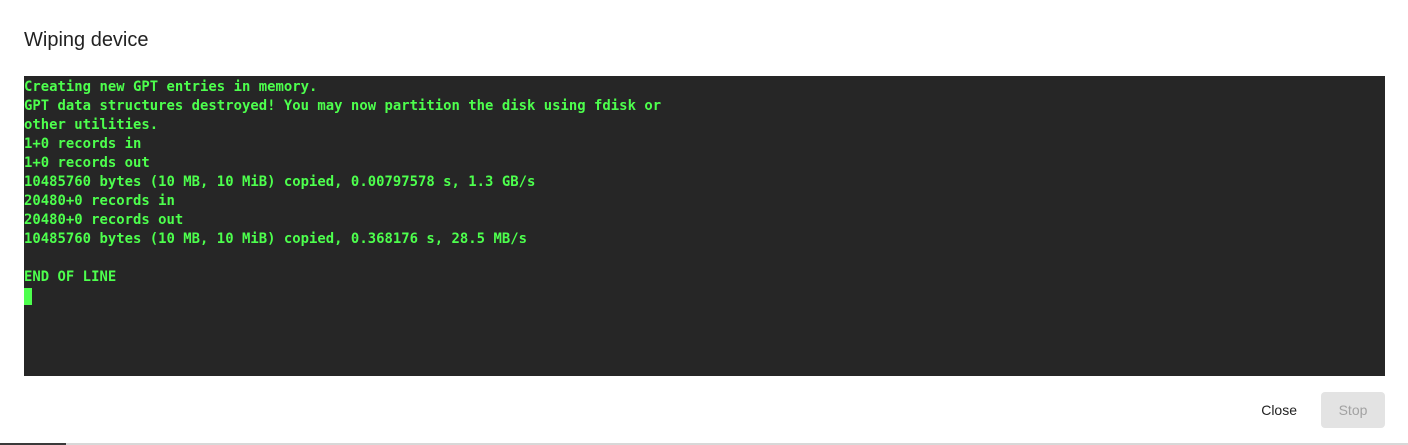 Image resolution: width=1408 pixels, height=445 pixels. Describe the element at coordinates (83, 144) in the screenshot. I see `terminal-line: 1+0 records in` at that location.